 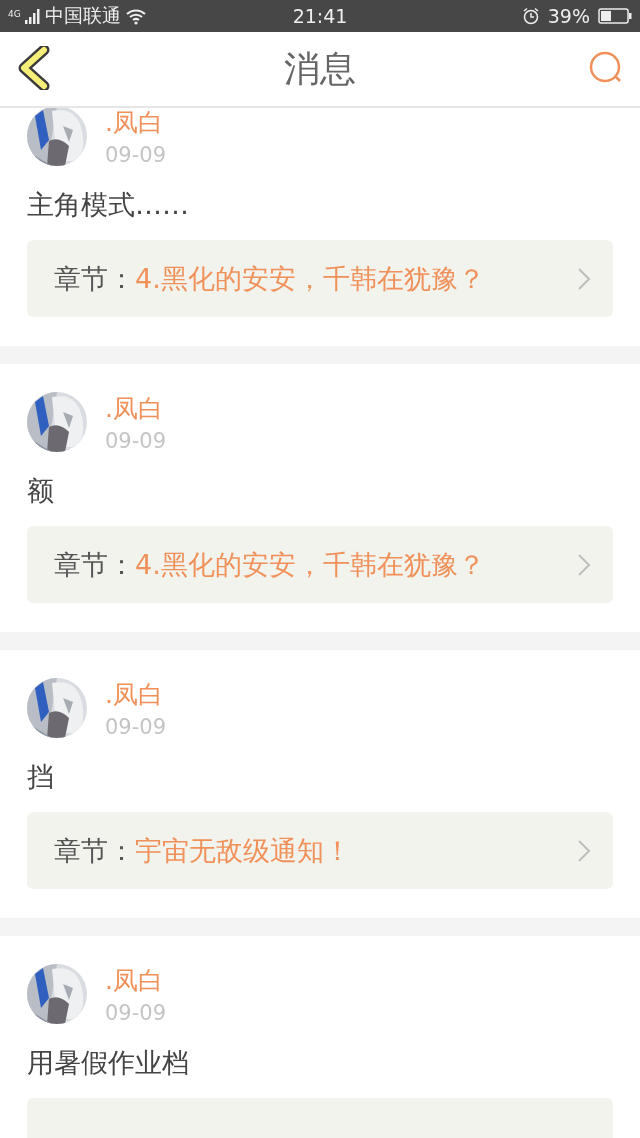 What do you see at coordinates (34, 69) in the screenshot?
I see `back-button` at bounding box center [34, 69].